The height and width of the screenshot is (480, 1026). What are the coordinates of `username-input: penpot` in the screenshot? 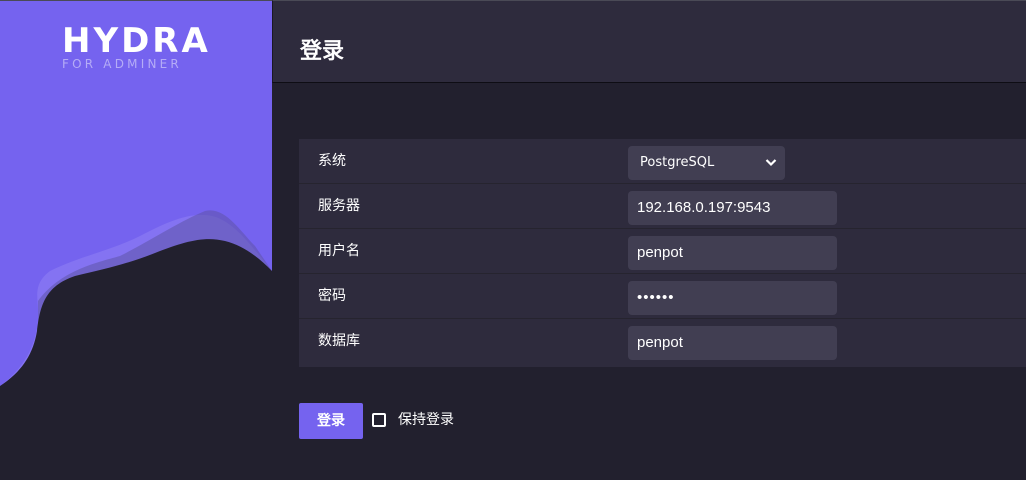 It's located at (732, 253).